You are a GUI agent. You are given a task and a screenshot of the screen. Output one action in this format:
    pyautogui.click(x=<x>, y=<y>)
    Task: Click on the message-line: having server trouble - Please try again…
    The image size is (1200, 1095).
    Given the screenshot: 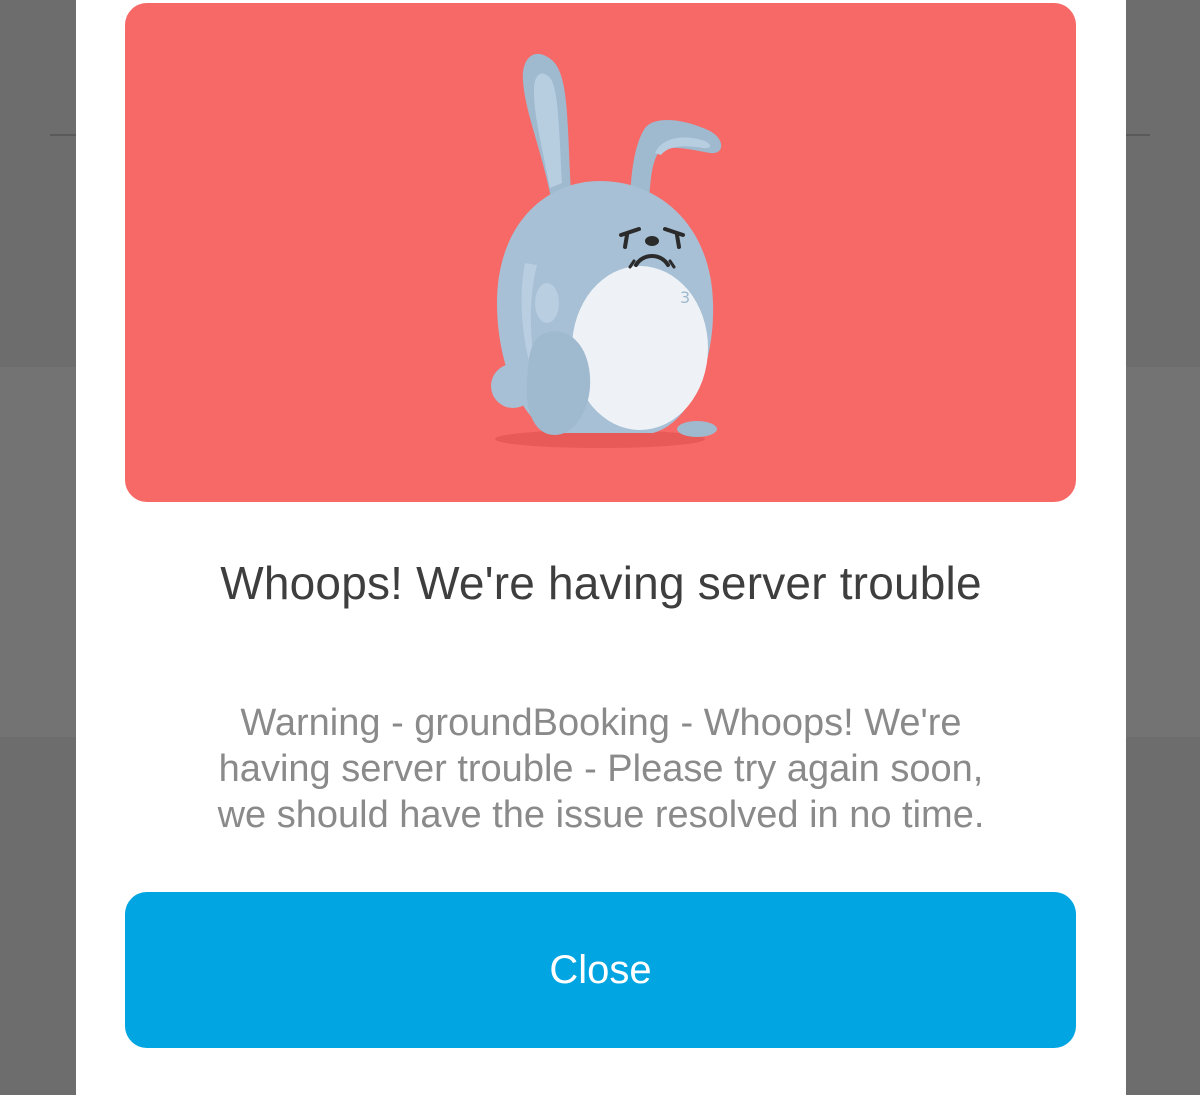 What is the action you would take?
    pyautogui.click(x=601, y=769)
    